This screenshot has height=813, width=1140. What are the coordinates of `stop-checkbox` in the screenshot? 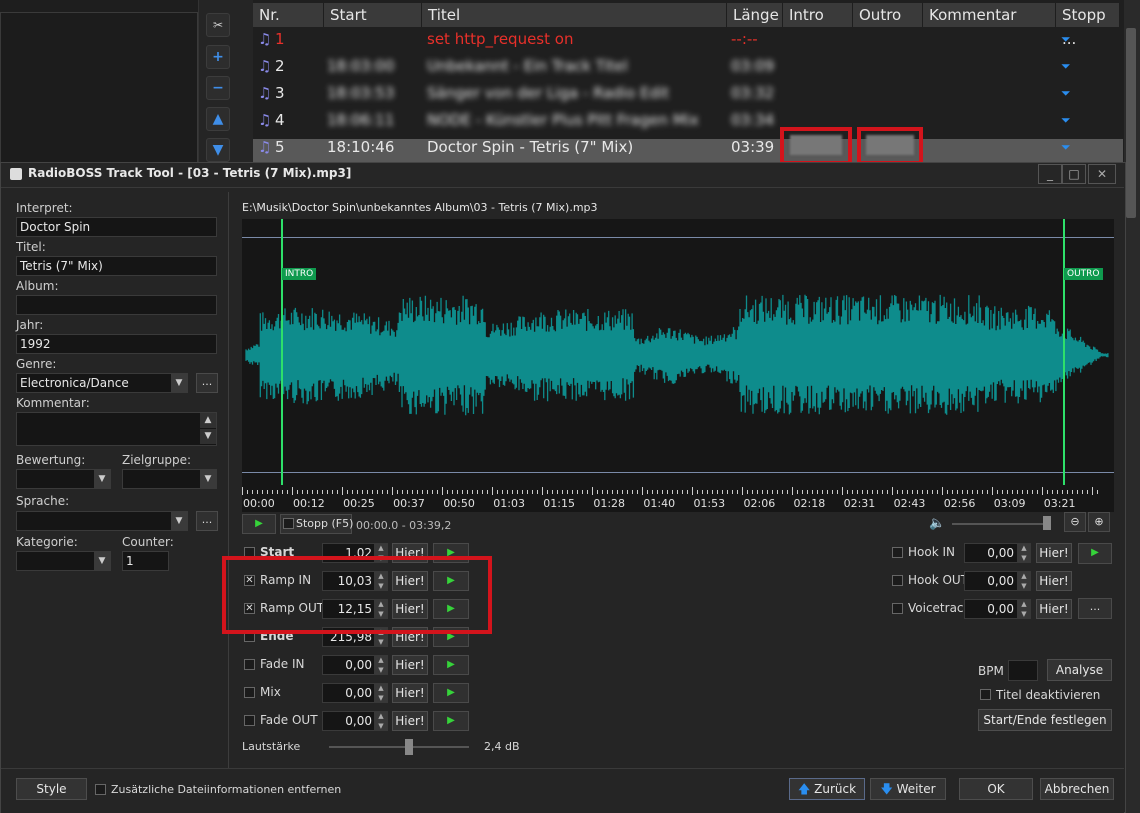 It's located at (288, 523).